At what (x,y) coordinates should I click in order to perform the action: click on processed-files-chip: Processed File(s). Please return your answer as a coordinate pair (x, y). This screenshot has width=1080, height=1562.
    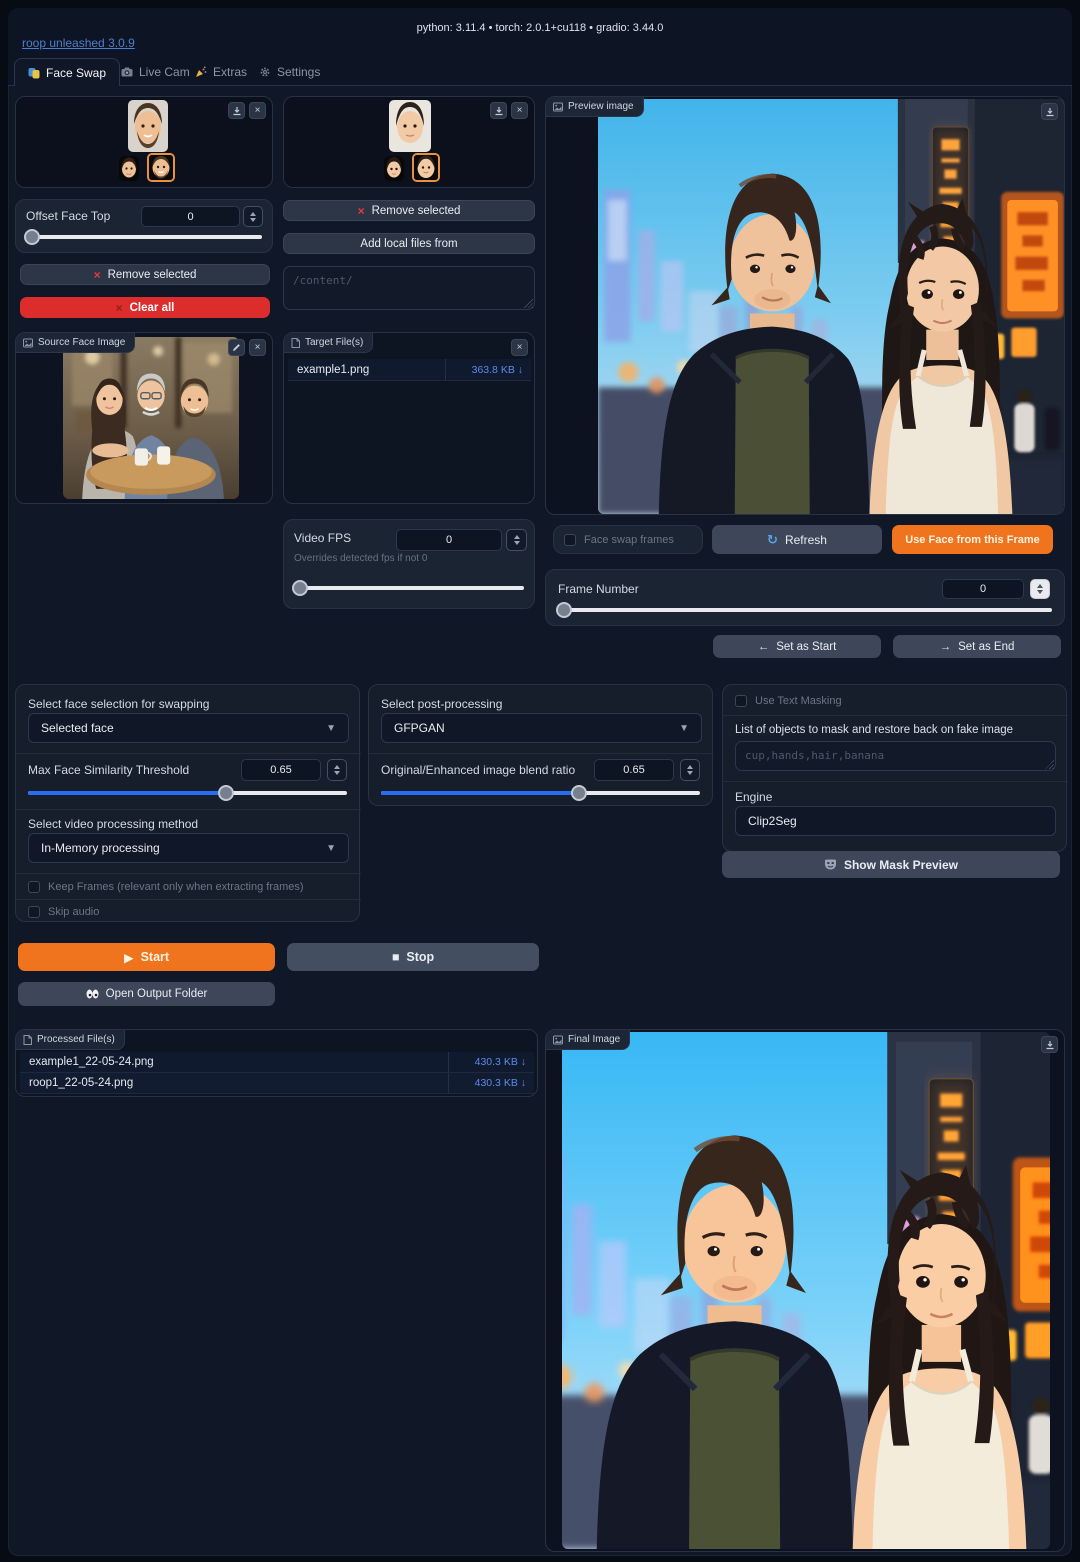
    Looking at the image, I should click on (70, 1040).